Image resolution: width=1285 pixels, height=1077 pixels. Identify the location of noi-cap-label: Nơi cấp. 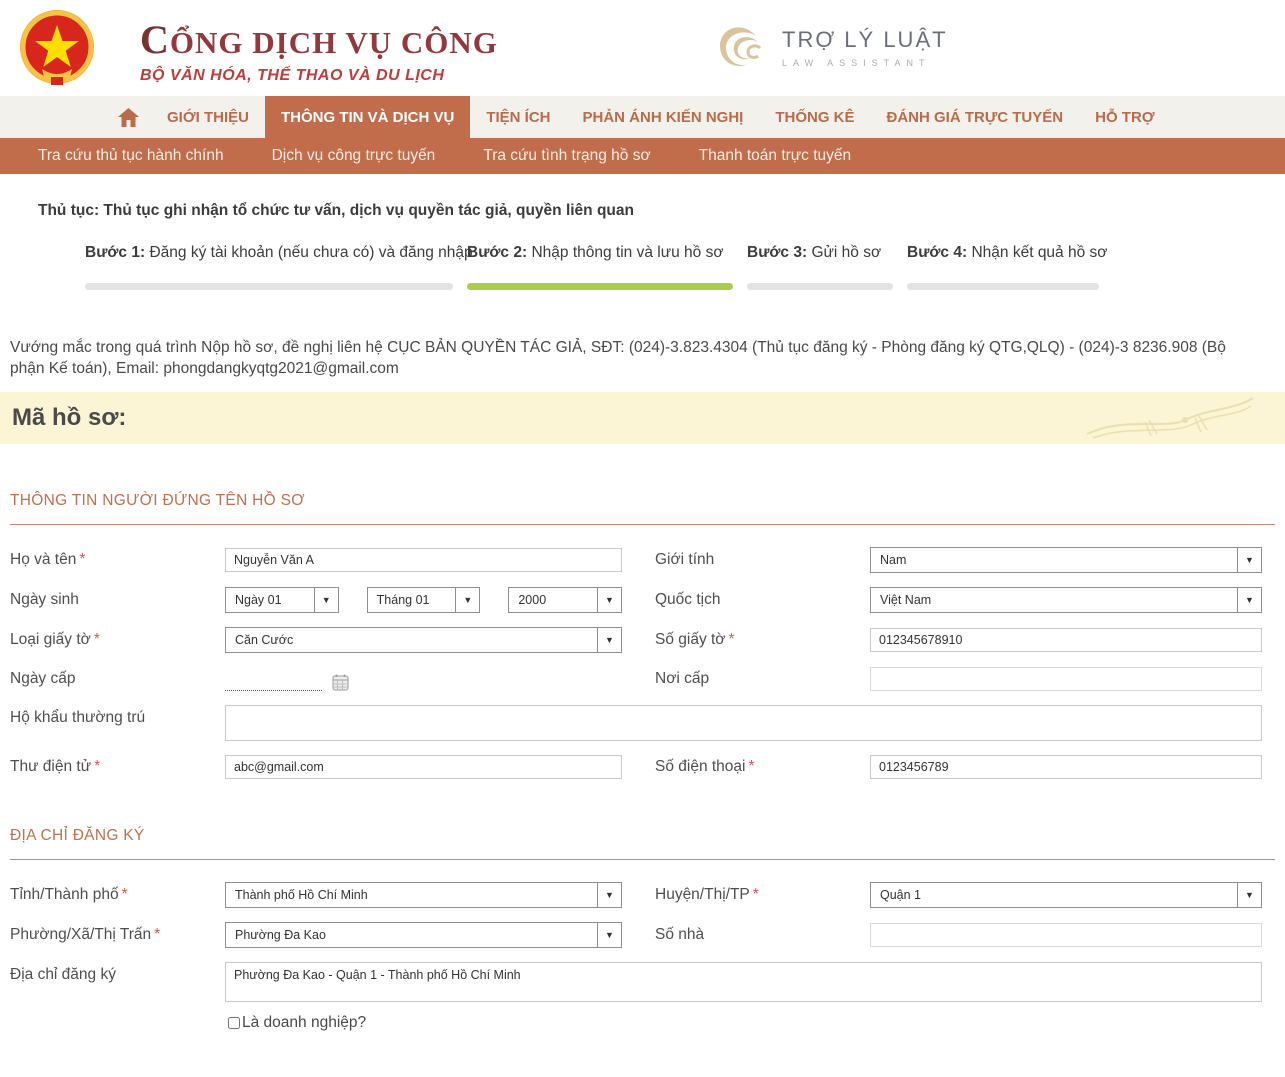
(682, 678).